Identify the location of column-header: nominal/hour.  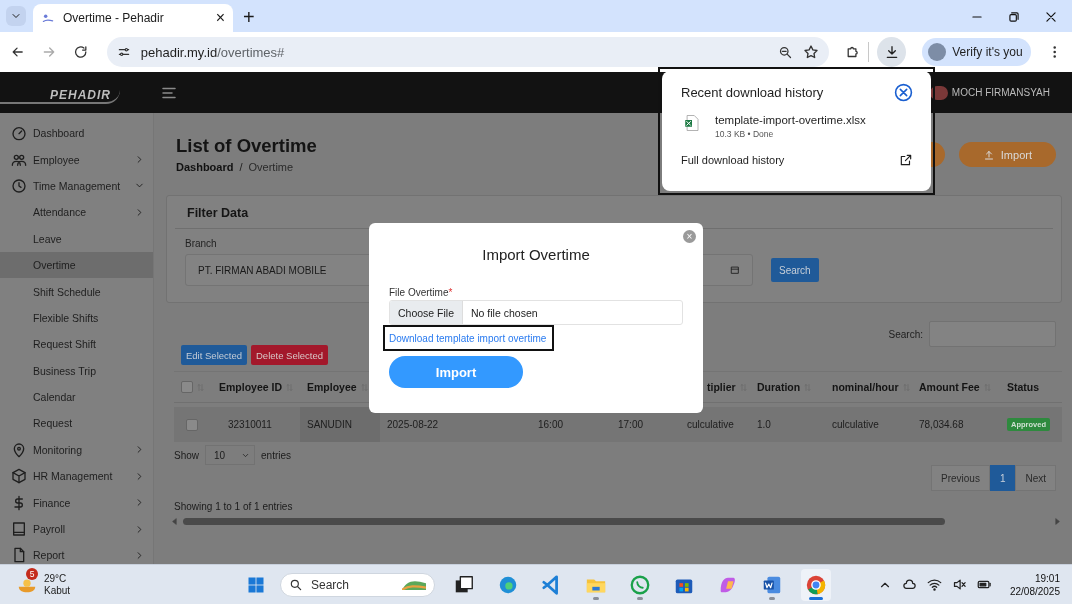
(865, 387).